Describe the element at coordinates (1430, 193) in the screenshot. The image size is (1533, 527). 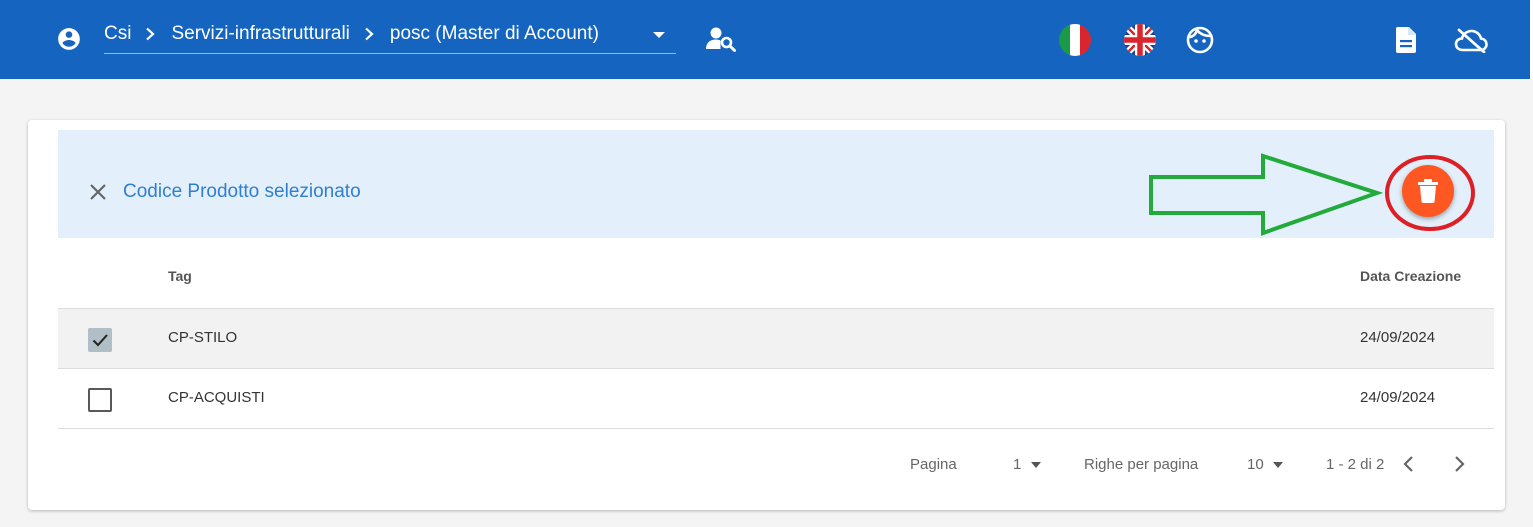
I see `circle-annotation` at that location.